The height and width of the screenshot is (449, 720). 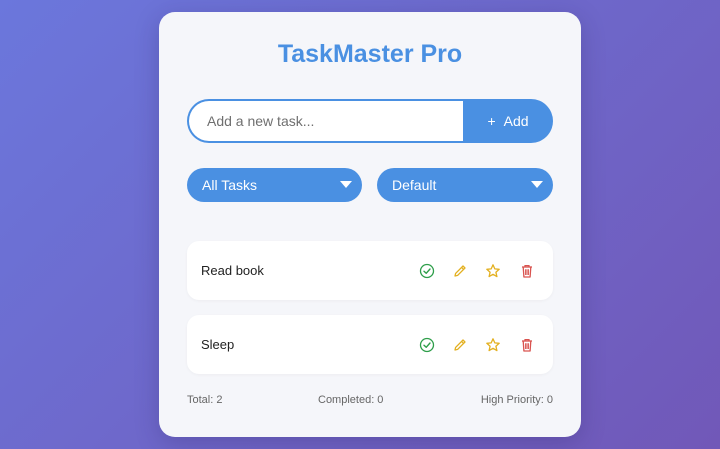 I want to click on completed-count: Completed: 0, so click(x=351, y=400).